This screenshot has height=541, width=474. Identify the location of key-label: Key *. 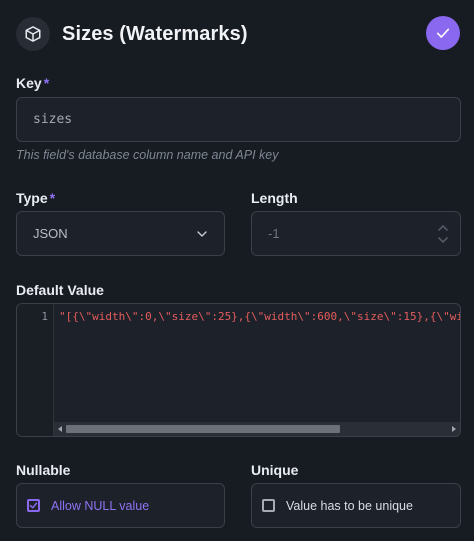
(32, 83).